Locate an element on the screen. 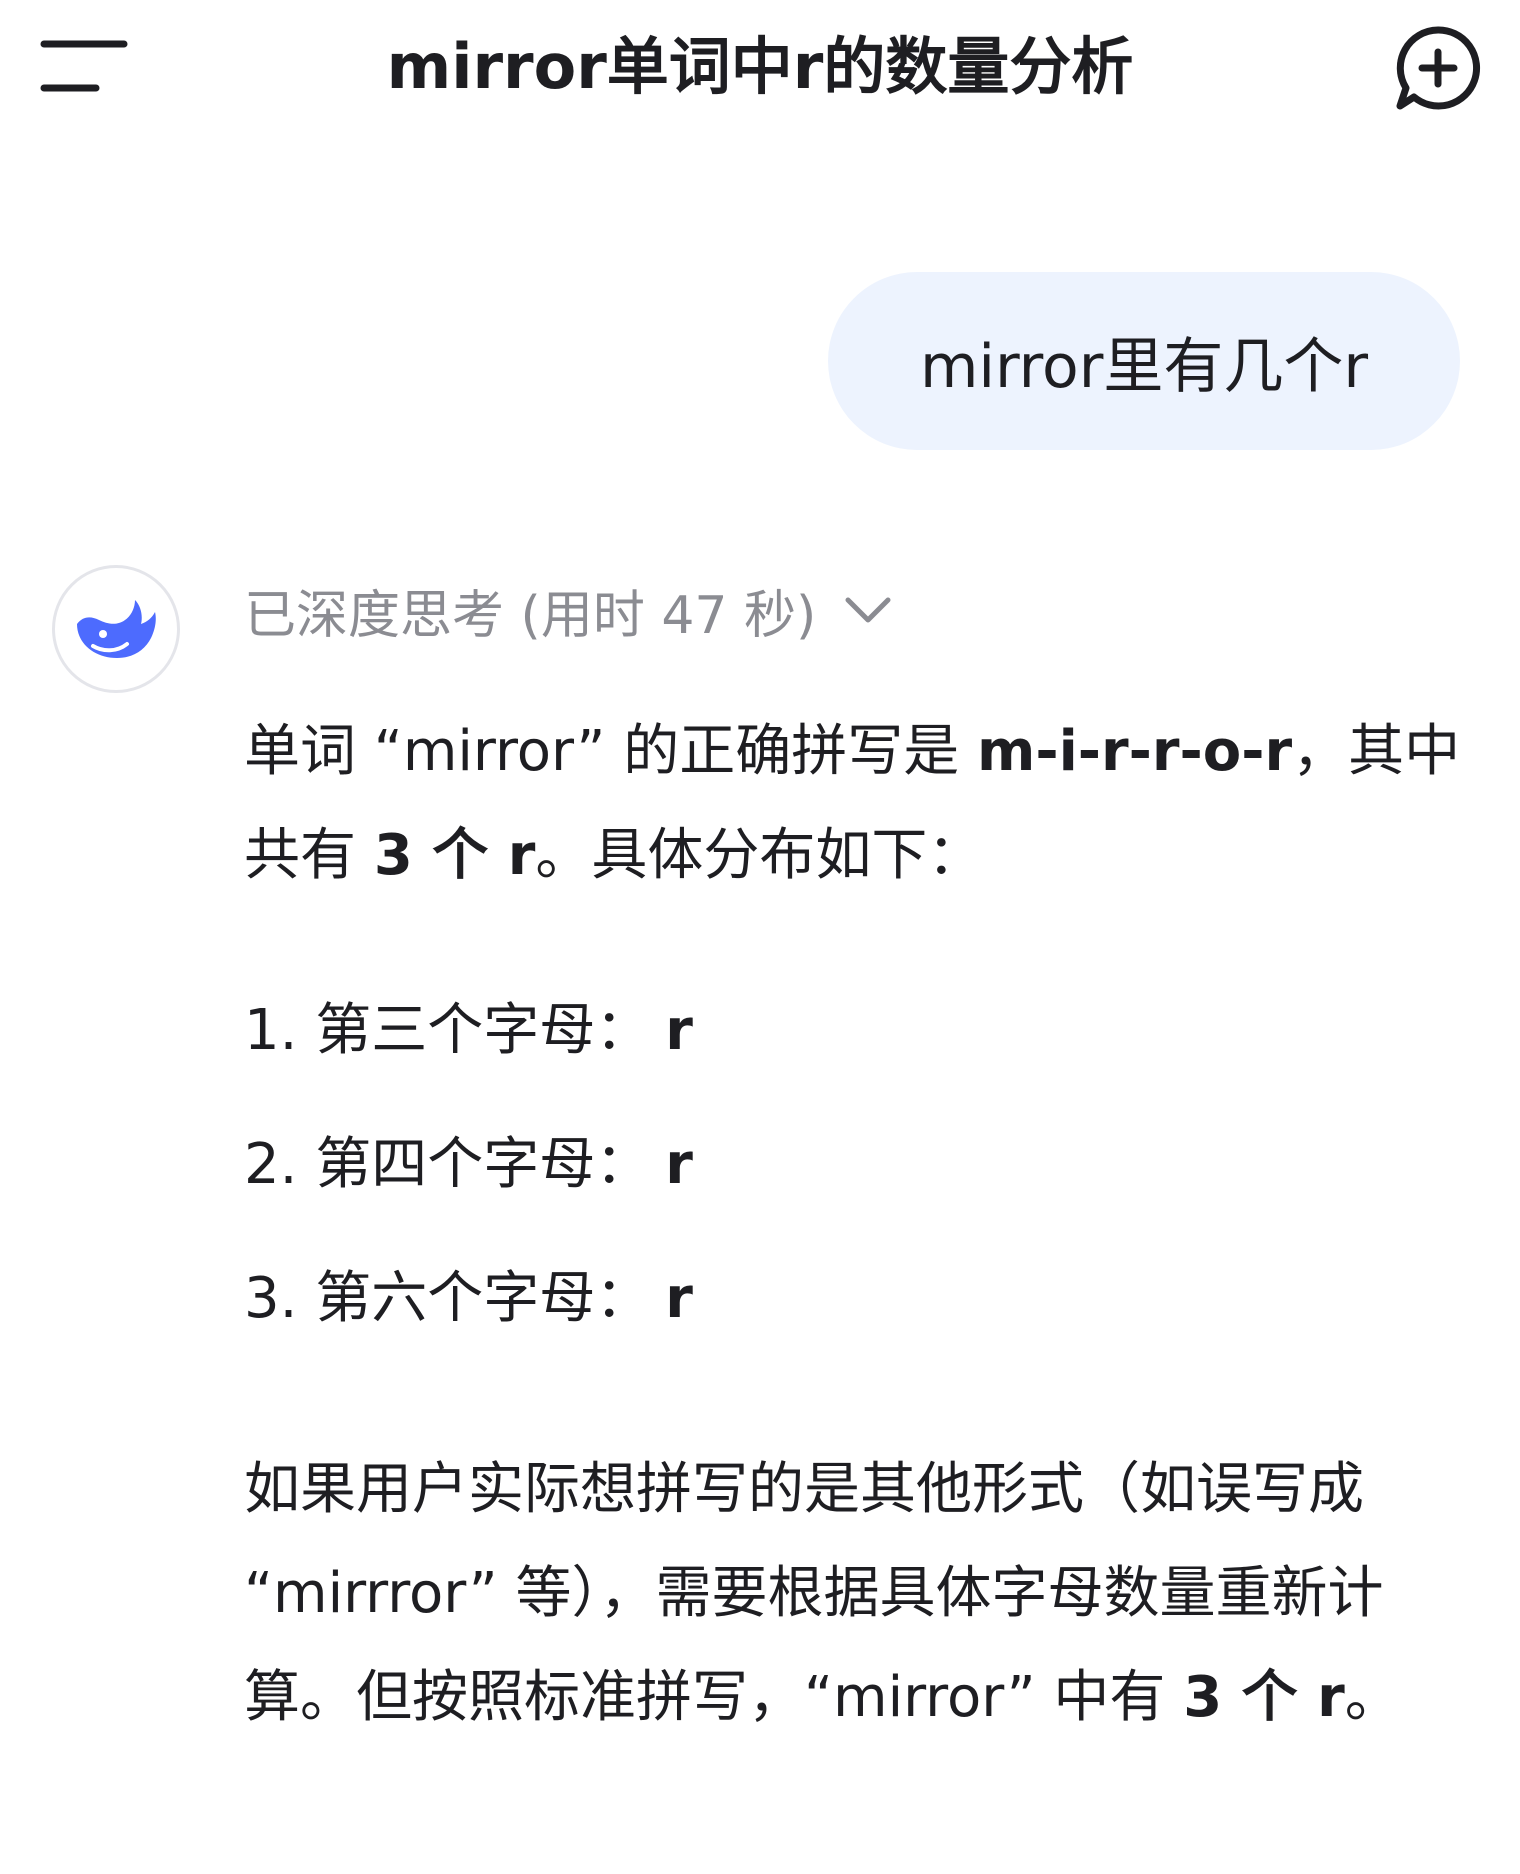 The image size is (1520, 1874). conclusion-count: 3 个 r is located at coordinates (1264, 1697).